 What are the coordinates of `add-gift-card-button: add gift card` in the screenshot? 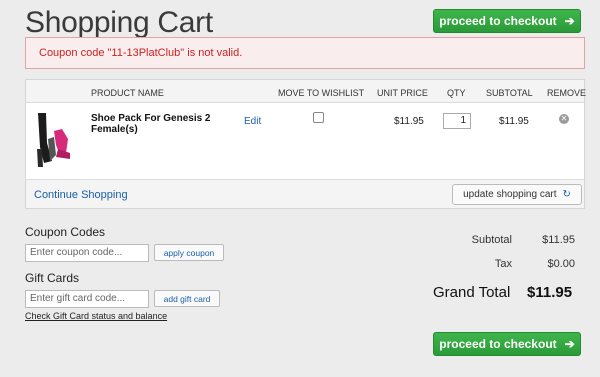 It's located at (187, 298).